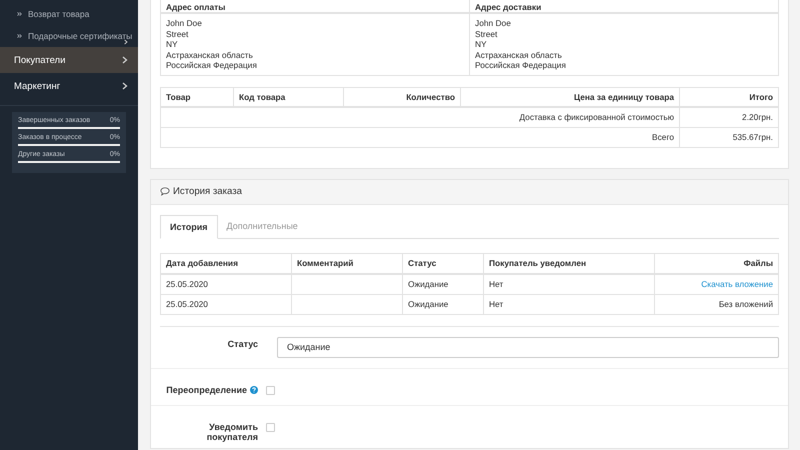 This screenshot has width=800, height=450. What do you see at coordinates (254, 390) in the screenshot?
I see `help-icon` at bounding box center [254, 390].